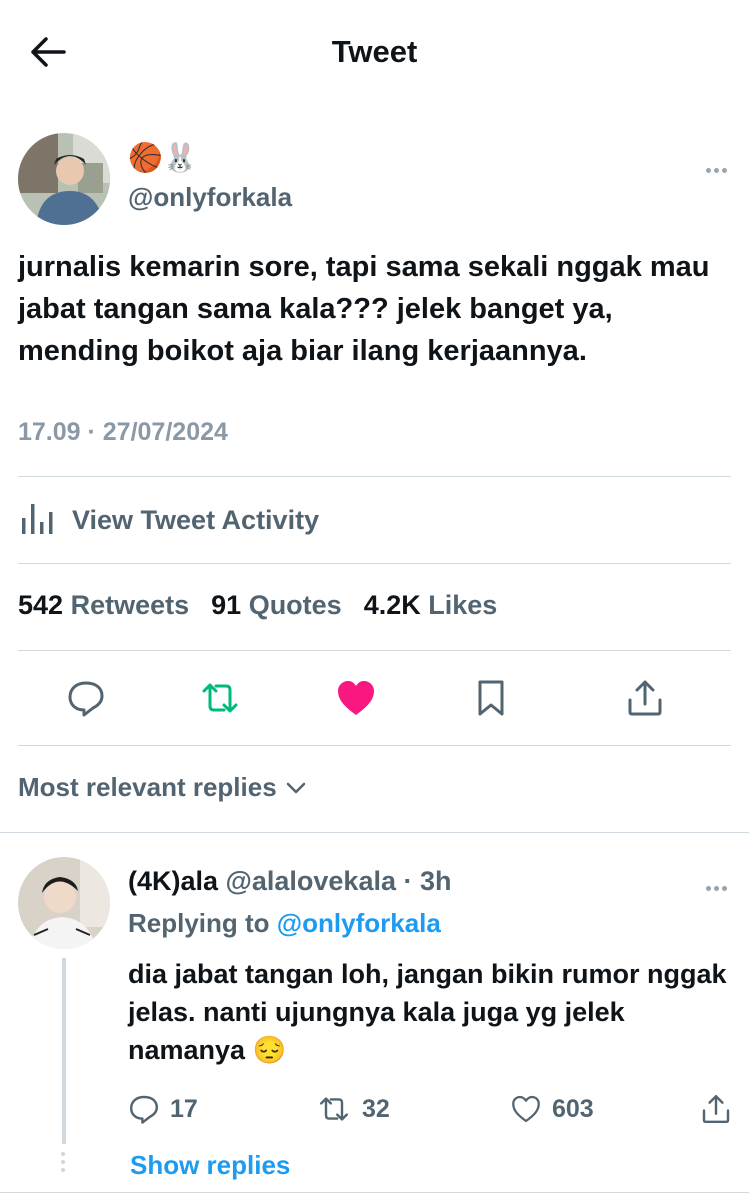 The height and width of the screenshot is (1200, 749). Describe the element at coordinates (123, 432) in the screenshot. I see `tweet-timestamp: 17.09 · 27/07/2024` at that location.